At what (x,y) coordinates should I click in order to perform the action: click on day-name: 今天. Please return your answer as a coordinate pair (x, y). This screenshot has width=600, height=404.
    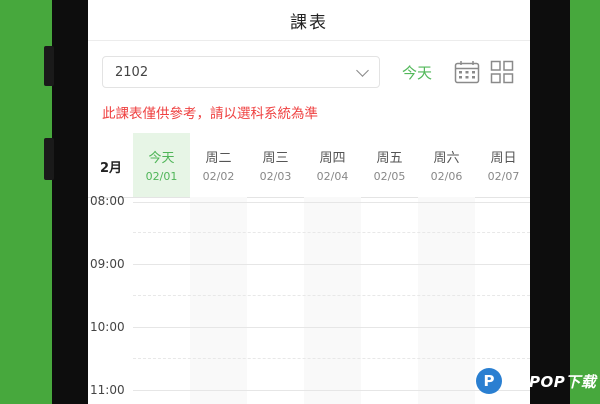
    Looking at the image, I should click on (161, 158).